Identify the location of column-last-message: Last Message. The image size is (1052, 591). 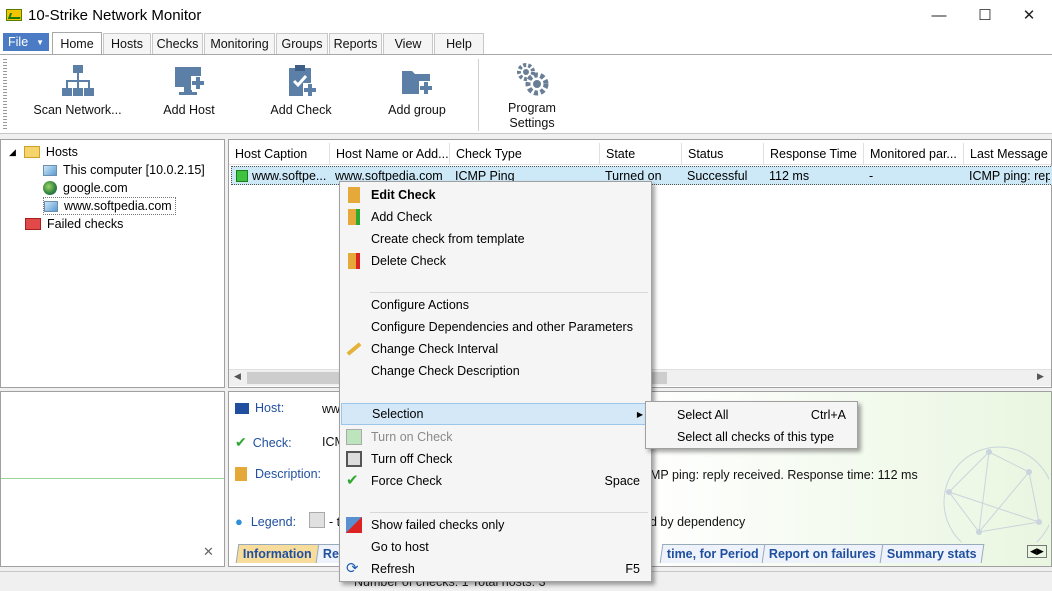
(1007, 154).